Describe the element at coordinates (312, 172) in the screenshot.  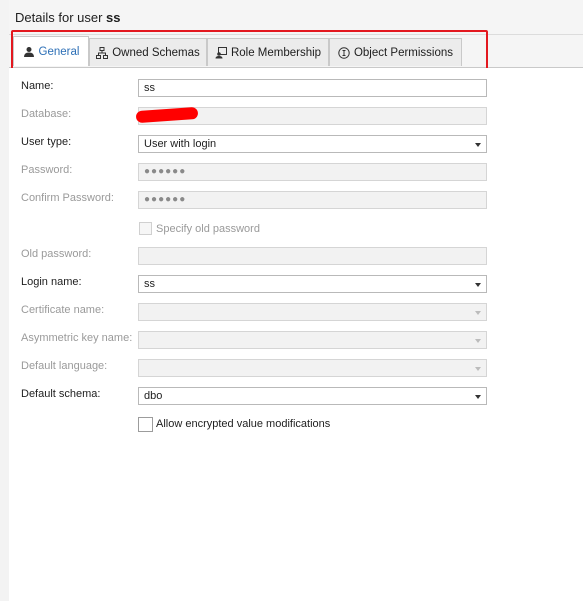
I see `password-field: ●●●●●●` at that location.